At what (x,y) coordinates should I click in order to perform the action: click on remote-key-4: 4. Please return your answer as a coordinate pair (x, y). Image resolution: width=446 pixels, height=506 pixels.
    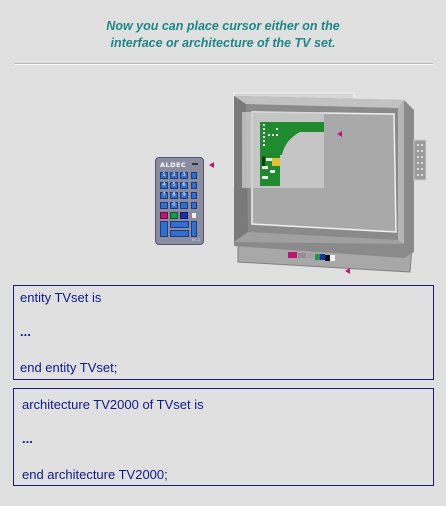
    Looking at the image, I should click on (164, 185).